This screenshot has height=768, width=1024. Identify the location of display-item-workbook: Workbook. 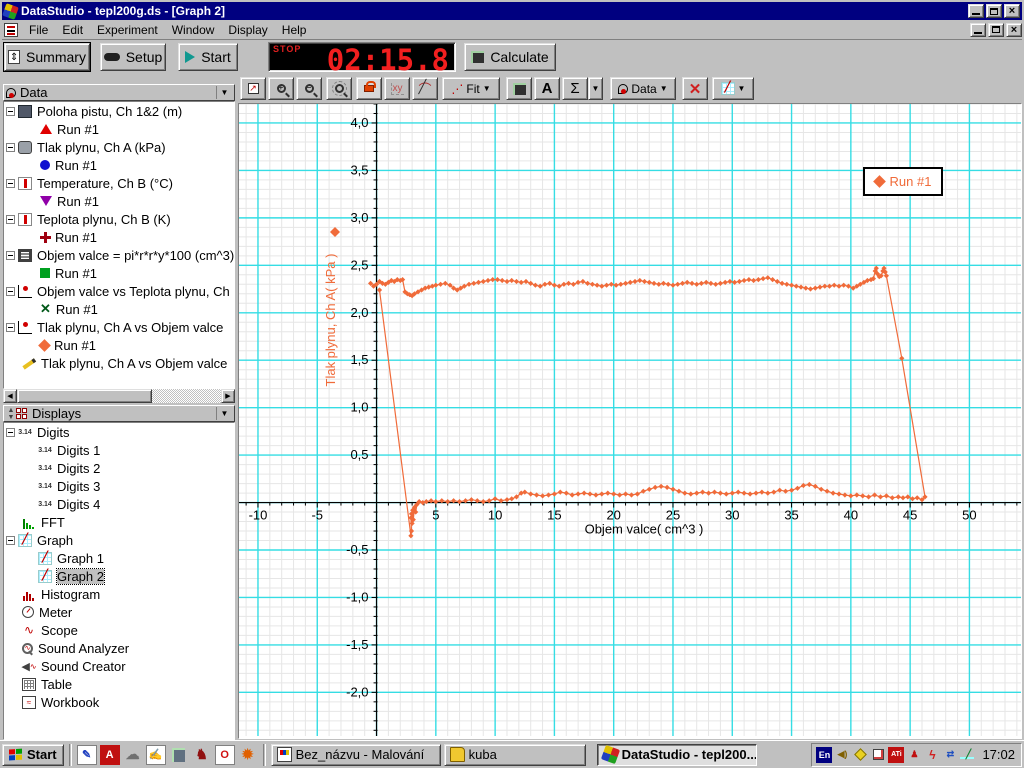
(119, 702).